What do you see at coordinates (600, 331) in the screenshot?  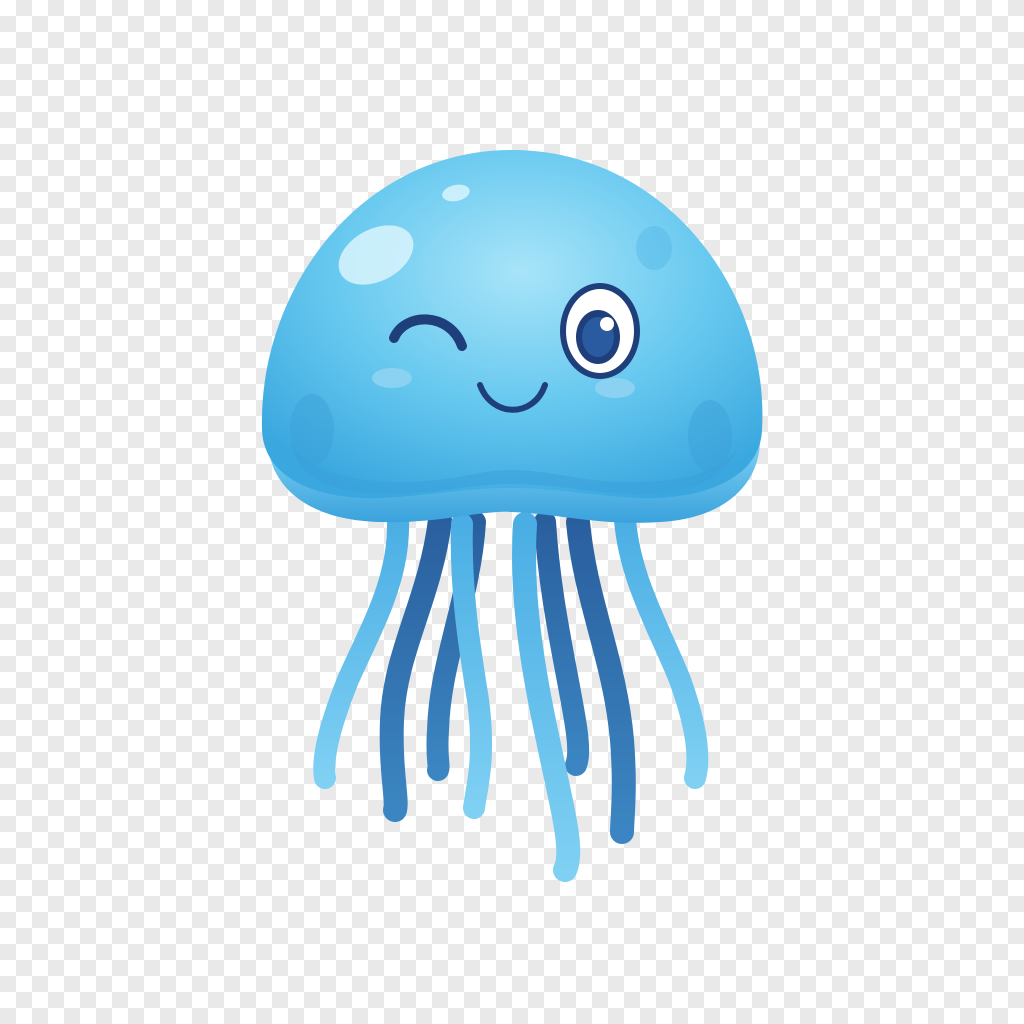 I see `open-eye` at bounding box center [600, 331].